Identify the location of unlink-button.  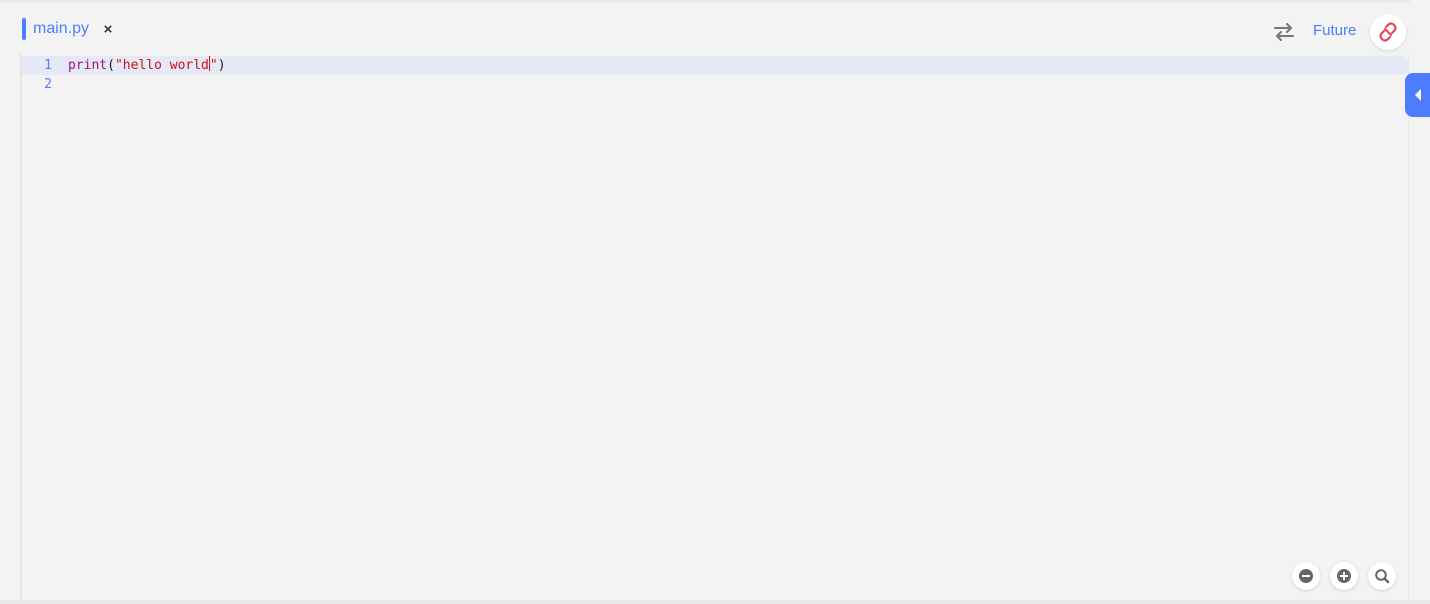
(1388, 32).